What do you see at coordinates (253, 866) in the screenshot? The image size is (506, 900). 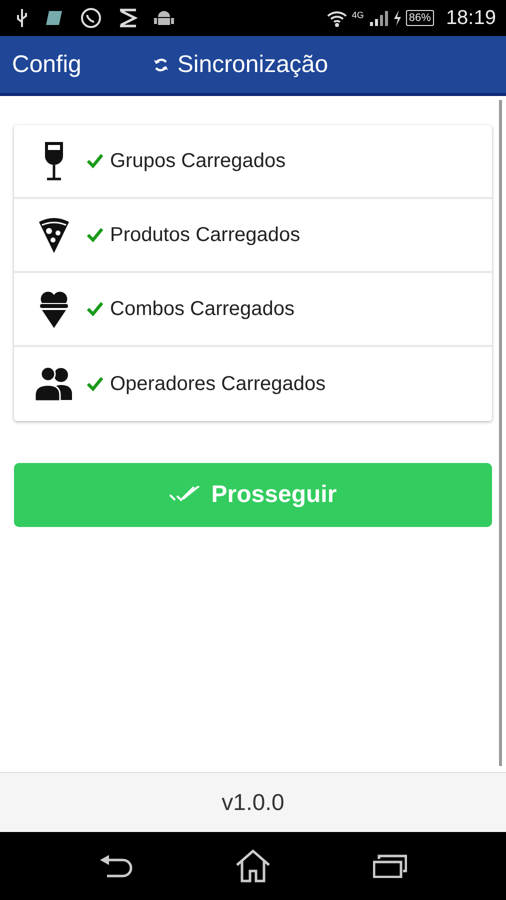 I see `home-icon` at bounding box center [253, 866].